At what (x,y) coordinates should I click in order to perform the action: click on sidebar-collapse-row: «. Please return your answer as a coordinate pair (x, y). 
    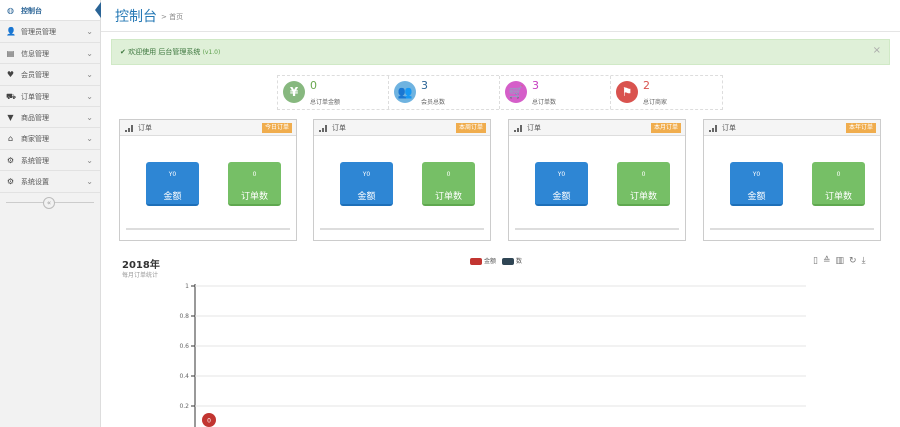
    Looking at the image, I should click on (50, 204).